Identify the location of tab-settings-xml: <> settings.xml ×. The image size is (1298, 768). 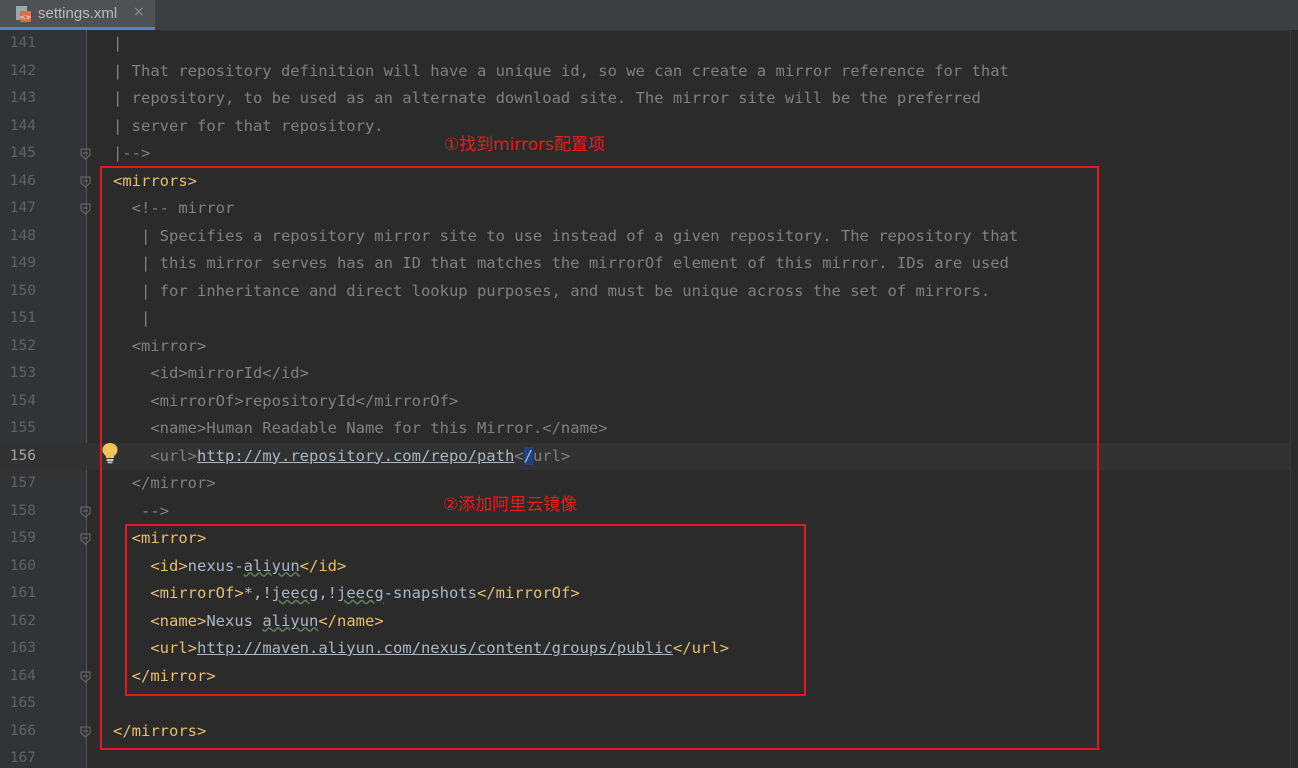
(77, 15).